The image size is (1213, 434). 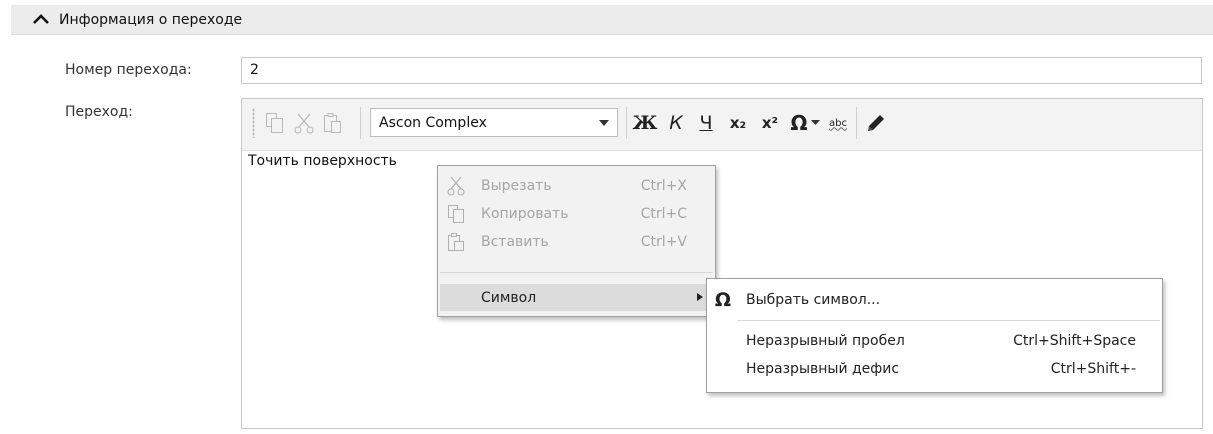 What do you see at coordinates (322, 161) in the screenshot?
I see `editor-content: Точить поверхность` at bounding box center [322, 161].